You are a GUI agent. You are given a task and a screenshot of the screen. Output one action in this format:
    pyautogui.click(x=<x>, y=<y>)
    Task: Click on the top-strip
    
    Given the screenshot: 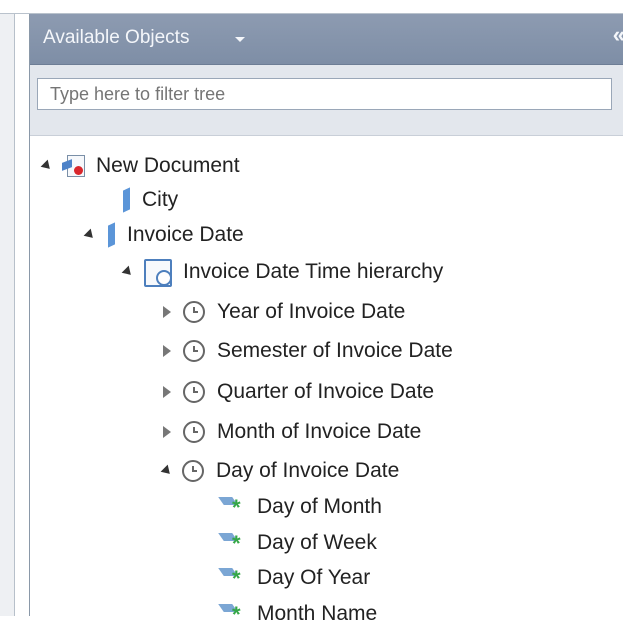 What is the action you would take?
    pyautogui.click(x=311, y=7)
    